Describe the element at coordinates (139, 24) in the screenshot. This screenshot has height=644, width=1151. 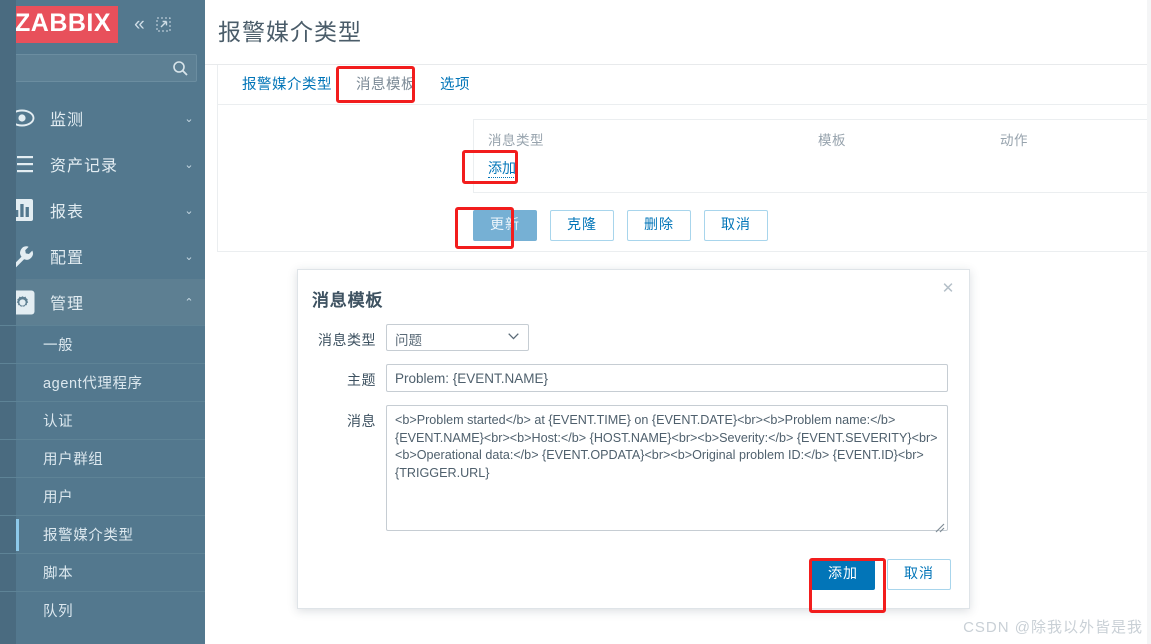
I see `collapse-sidebar-icon: «` at that location.